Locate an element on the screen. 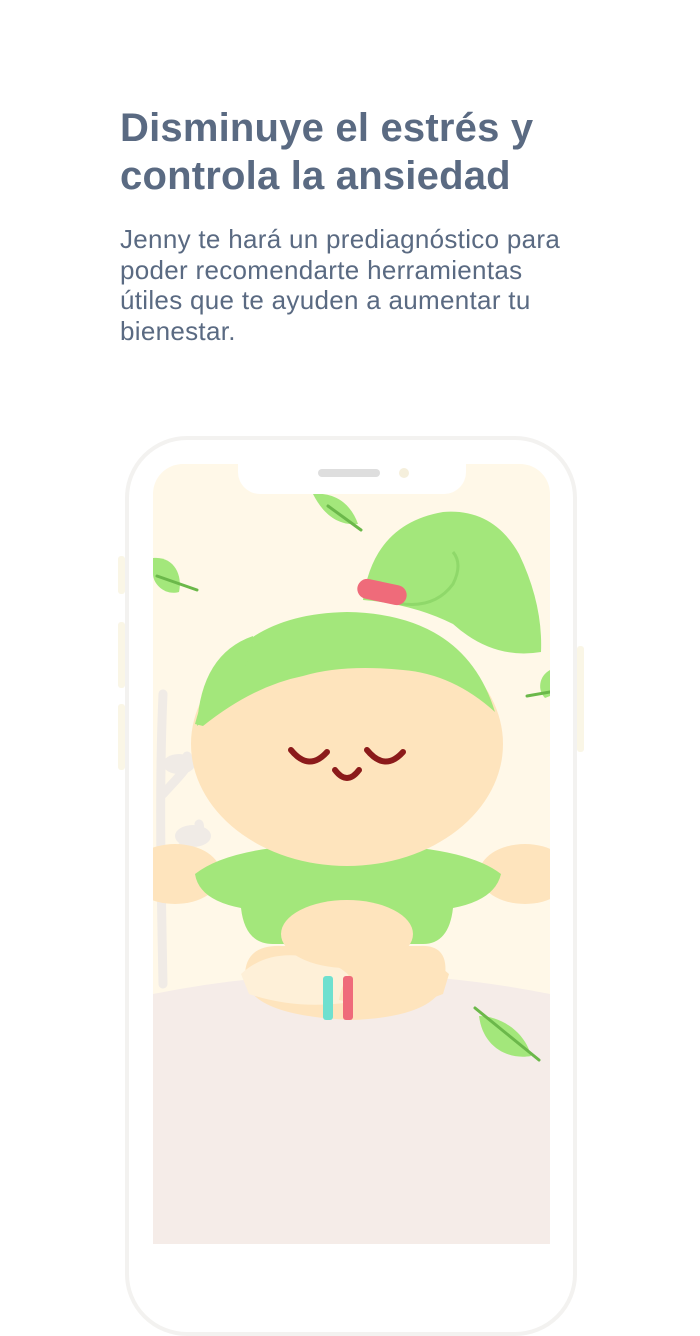  phone-side-button-power is located at coordinates (580, 699).